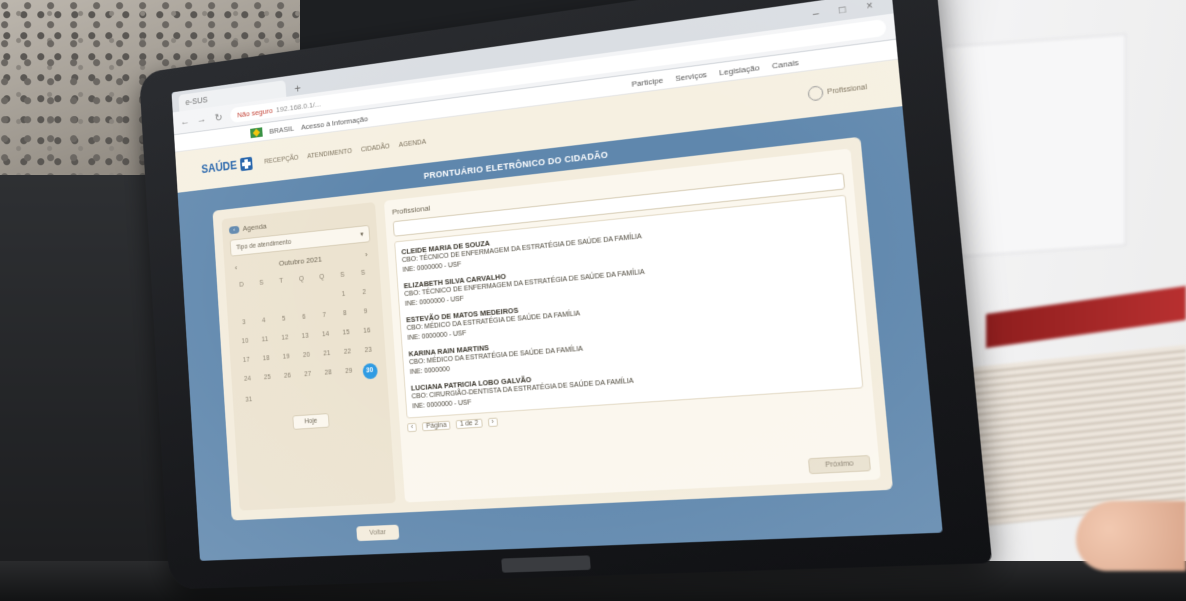  I want to click on calendar-day: 18, so click(266, 359).